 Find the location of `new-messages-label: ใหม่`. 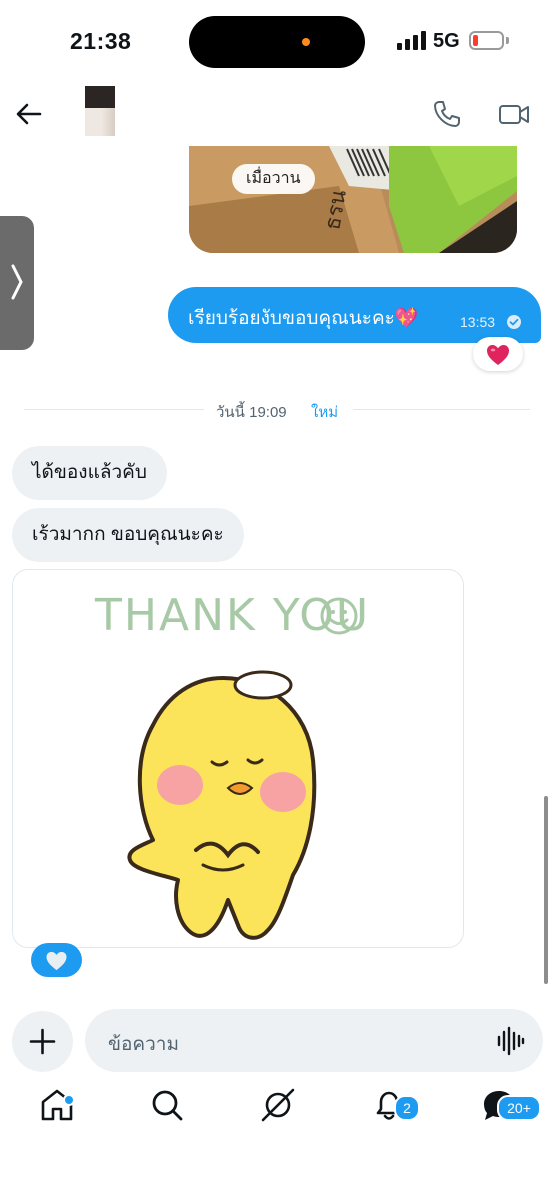

new-messages-label: ใหม่ is located at coordinates (325, 412).